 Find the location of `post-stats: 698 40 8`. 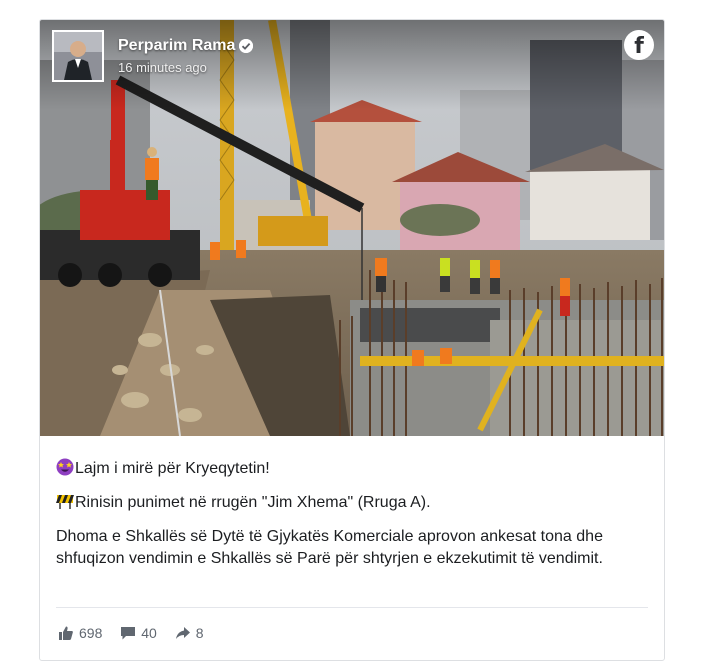

post-stats: 698 40 8 is located at coordinates (138, 635).